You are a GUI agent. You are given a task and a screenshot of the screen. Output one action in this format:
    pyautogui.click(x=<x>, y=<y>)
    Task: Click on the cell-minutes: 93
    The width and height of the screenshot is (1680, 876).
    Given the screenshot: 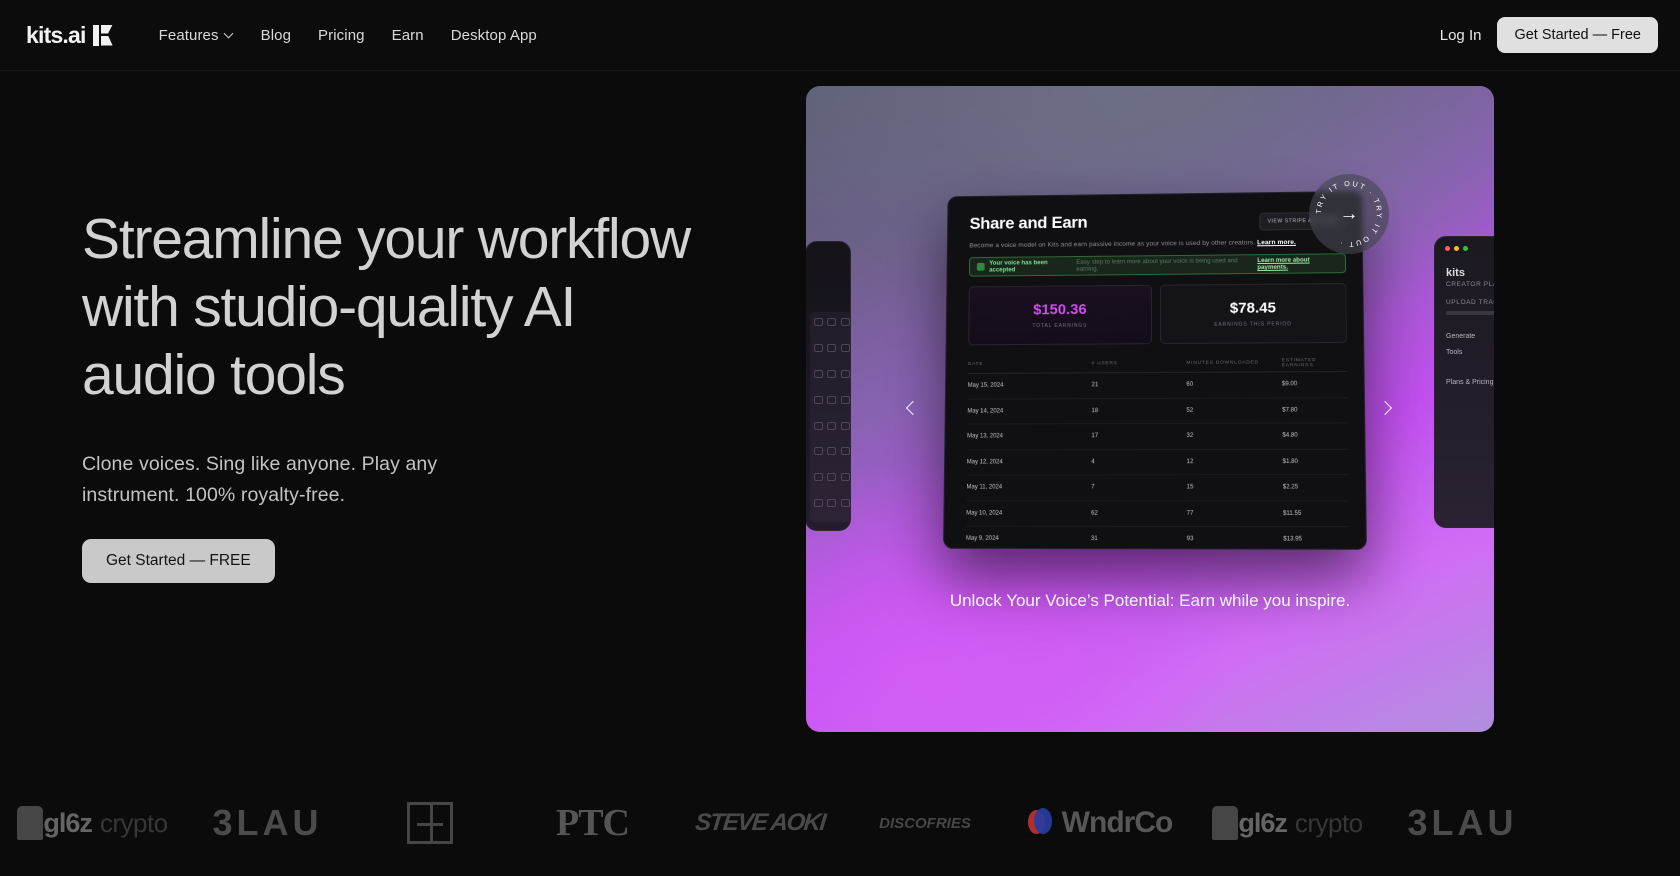 What is the action you would take?
    pyautogui.click(x=1190, y=539)
    